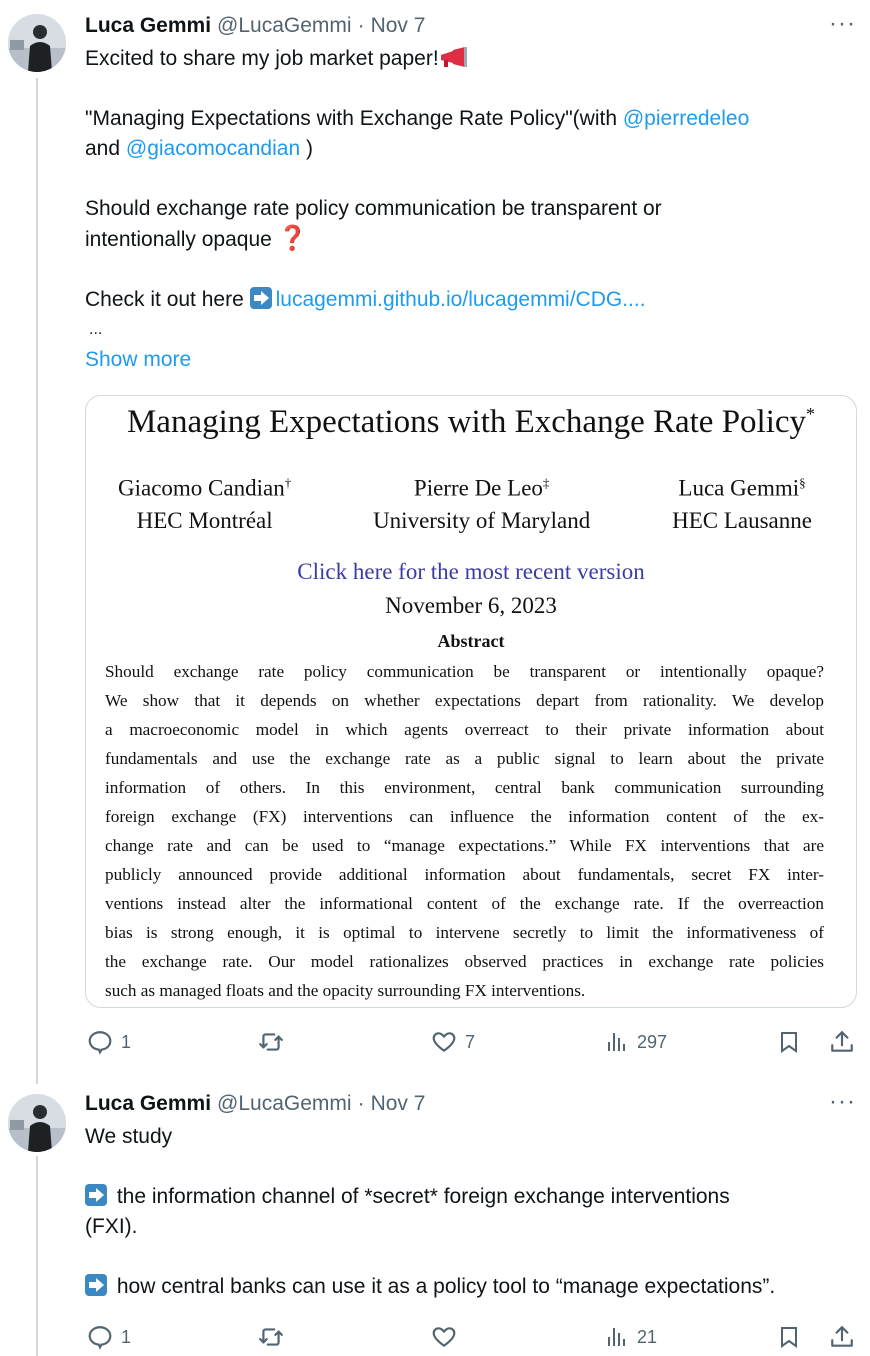  What do you see at coordinates (478, 488) in the screenshot?
I see `paper-author-name: Pierre De Leo` at bounding box center [478, 488].